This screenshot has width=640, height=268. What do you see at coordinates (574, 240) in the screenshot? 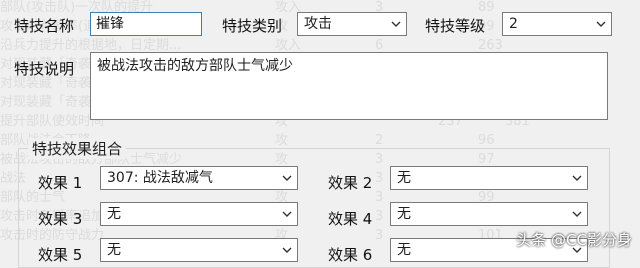
I see `watermark: 头条 @CC影分身` at bounding box center [574, 240].